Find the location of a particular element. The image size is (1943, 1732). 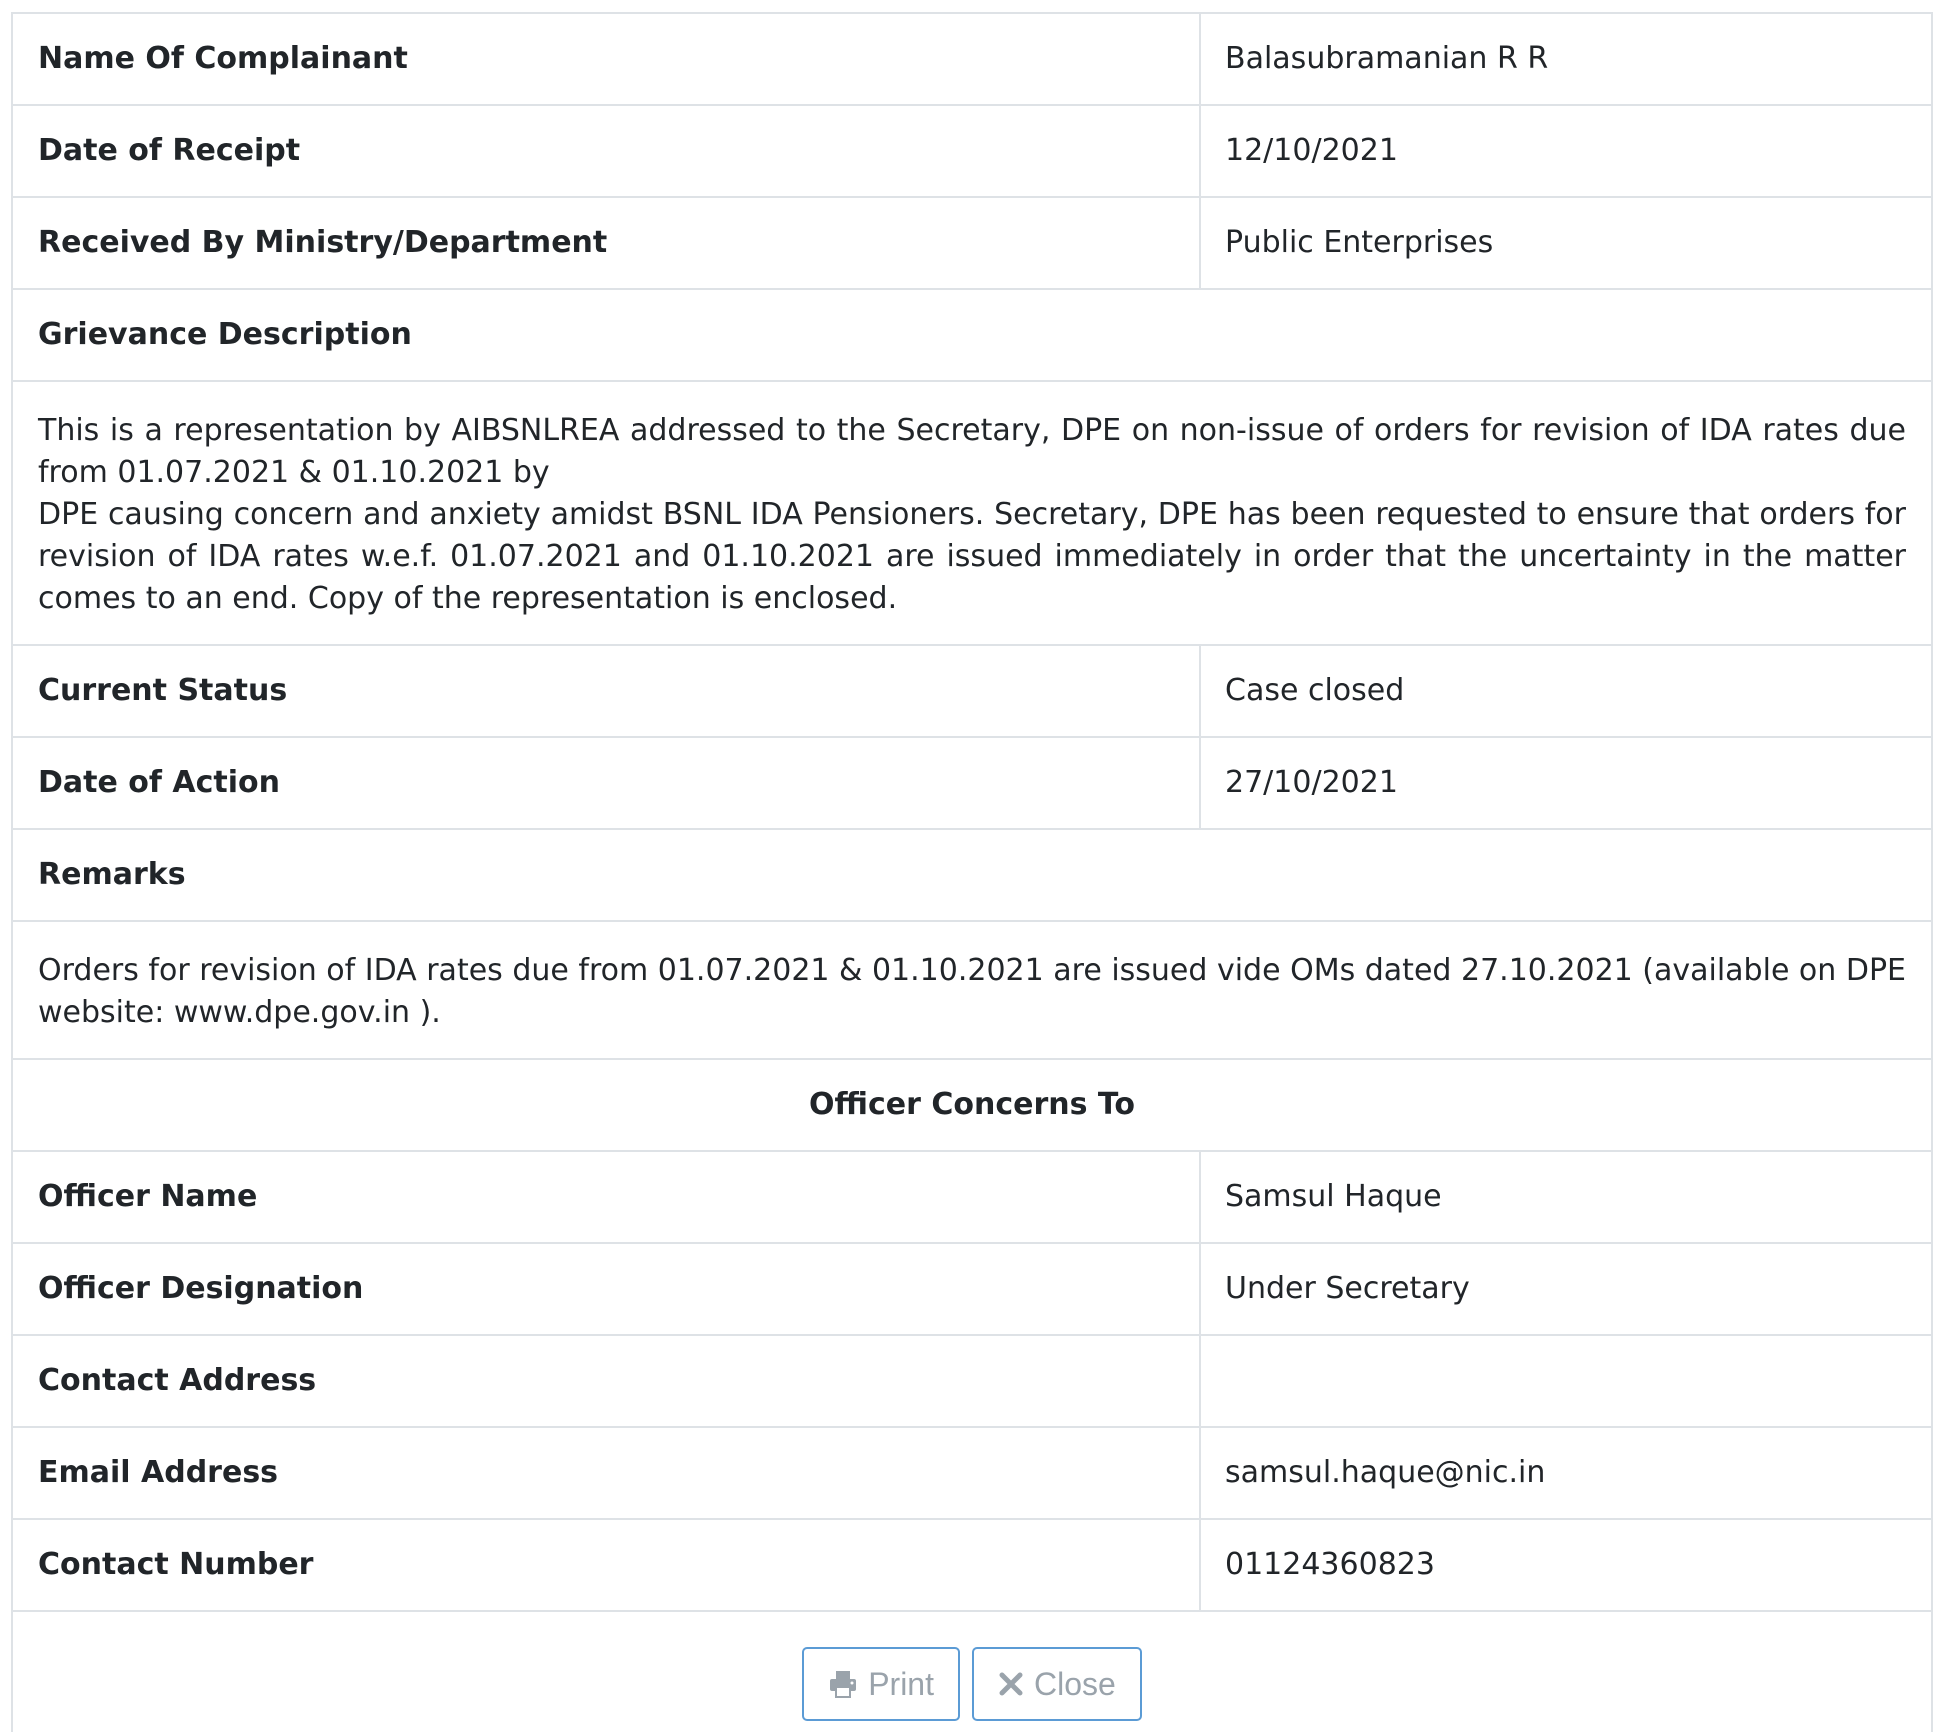

row-officer-designation: Officer Designation Under Secretary is located at coordinates (972, 1290).